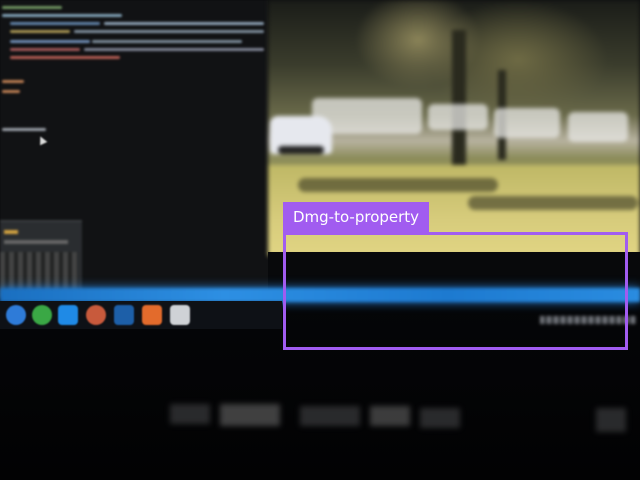  What do you see at coordinates (124, 315) in the screenshot?
I see `steam-icon` at bounding box center [124, 315].